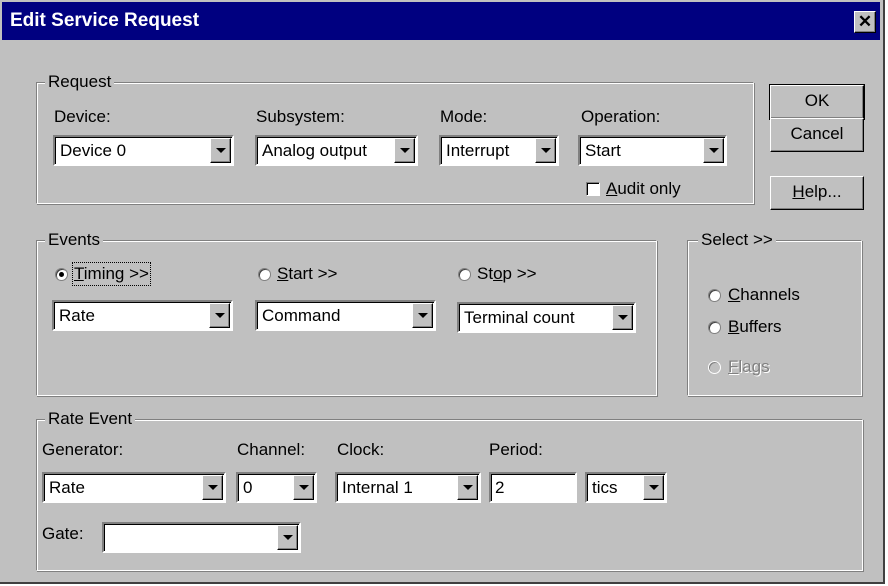 The image size is (888, 586). Describe the element at coordinates (652, 150) in the screenshot. I see `operation-dropdown: Start` at that location.